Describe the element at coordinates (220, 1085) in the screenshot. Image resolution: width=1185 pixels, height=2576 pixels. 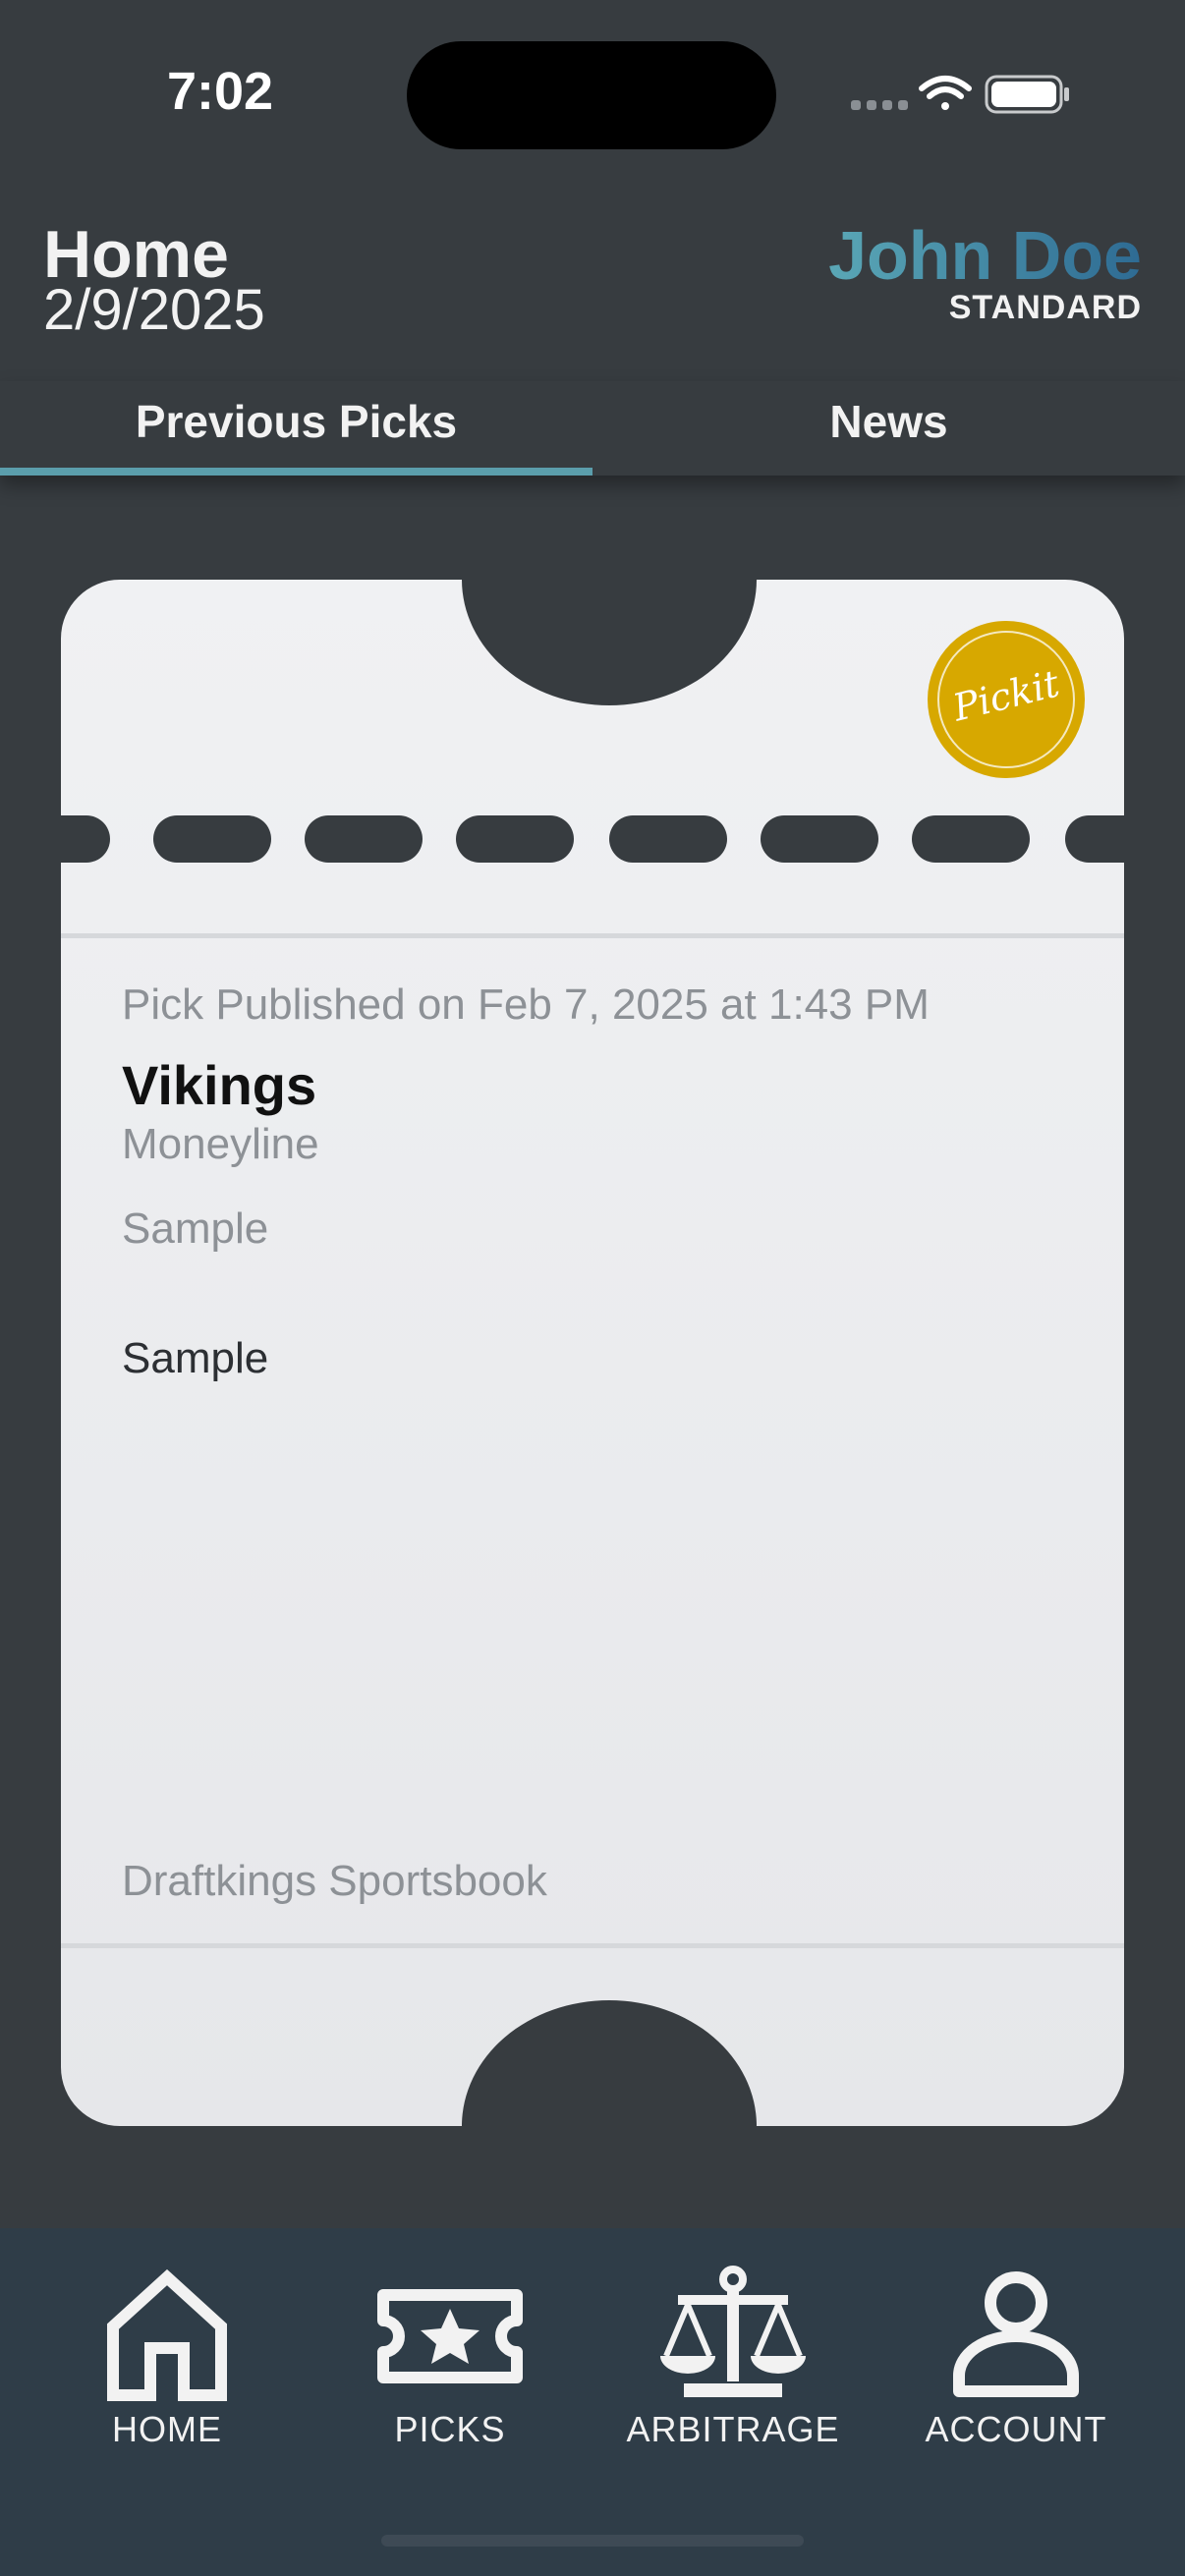
I see `pick-team: Vikings` at that location.